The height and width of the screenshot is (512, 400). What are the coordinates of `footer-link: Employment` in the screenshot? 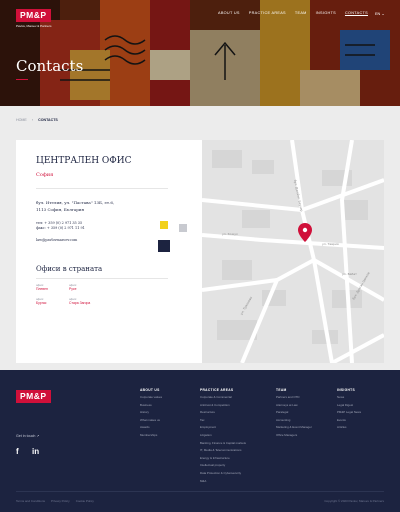 It's located at (223, 428).